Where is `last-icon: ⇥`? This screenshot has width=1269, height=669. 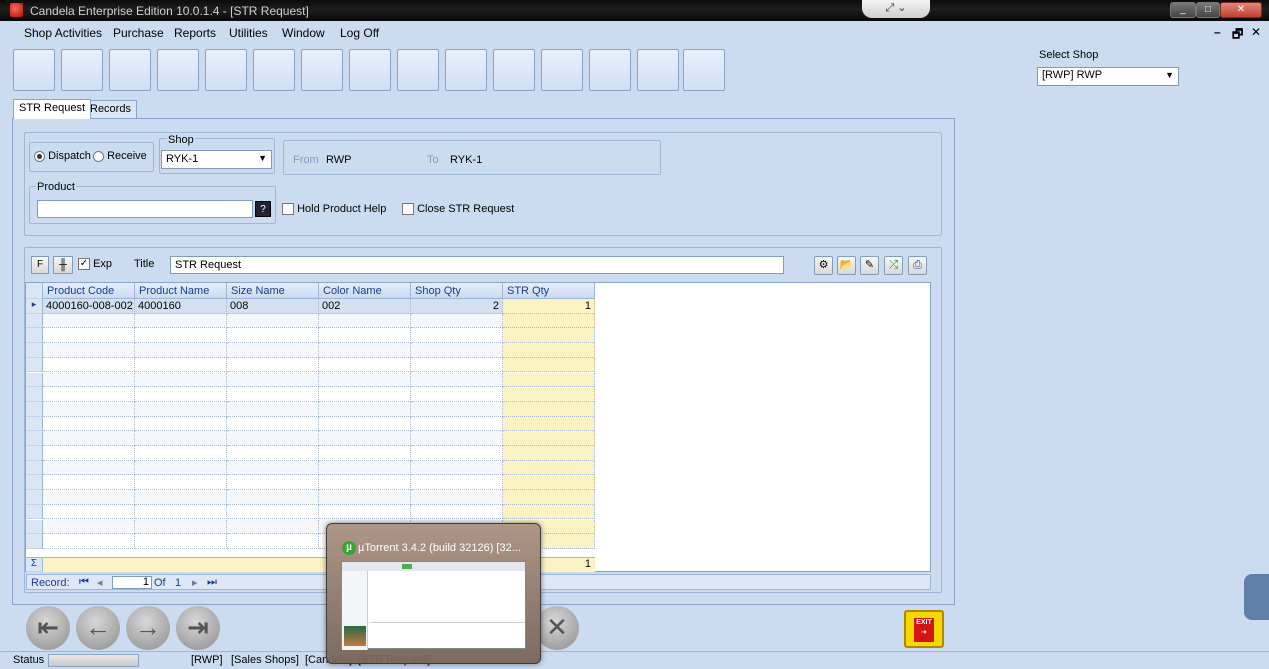
last-icon: ⇥ is located at coordinates (198, 628).